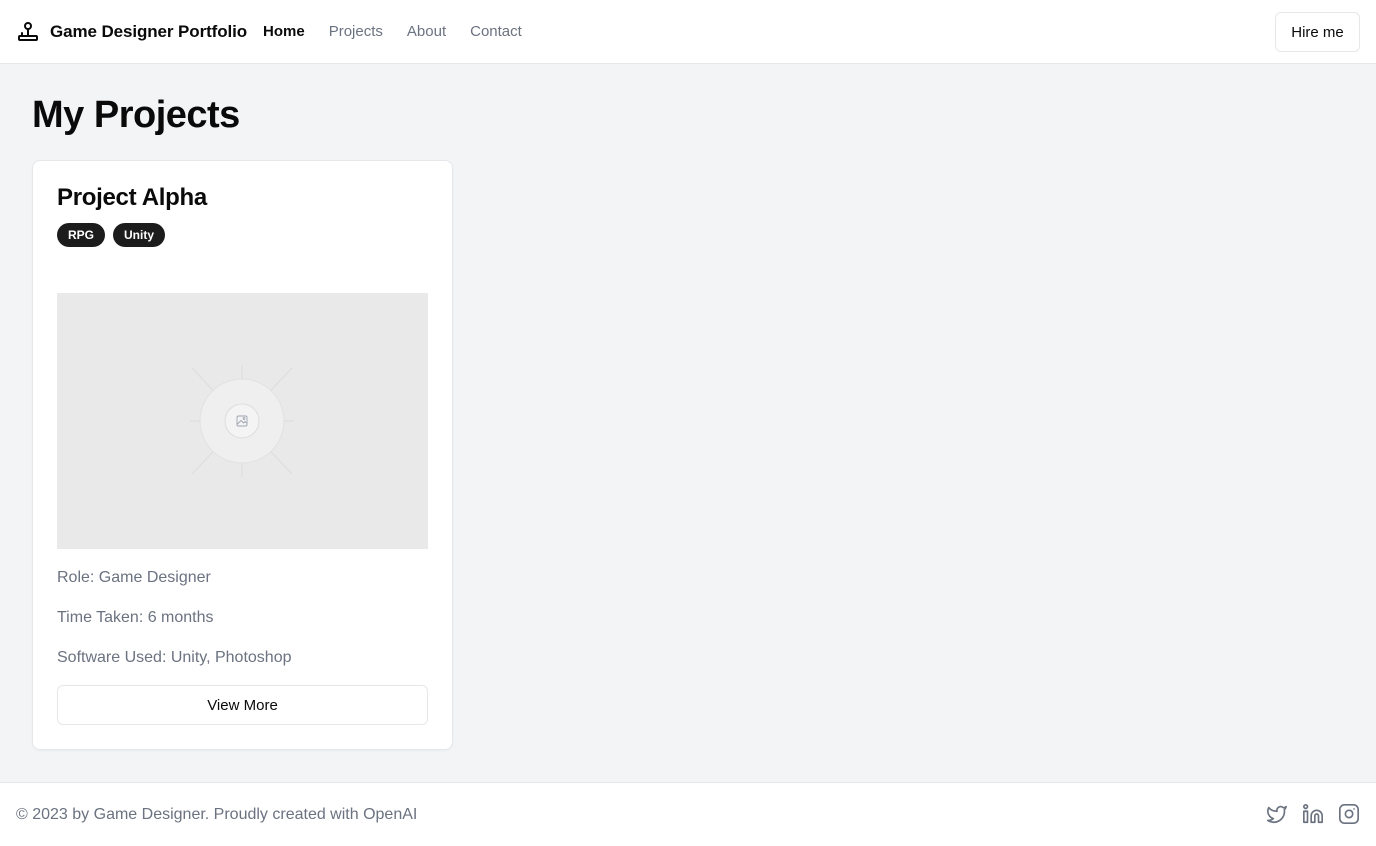 The height and width of the screenshot is (846, 1376). What do you see at coordinates (136, 115) in the screenshot?
I see `page-title: My Projects` at bounding box center [136, 115].